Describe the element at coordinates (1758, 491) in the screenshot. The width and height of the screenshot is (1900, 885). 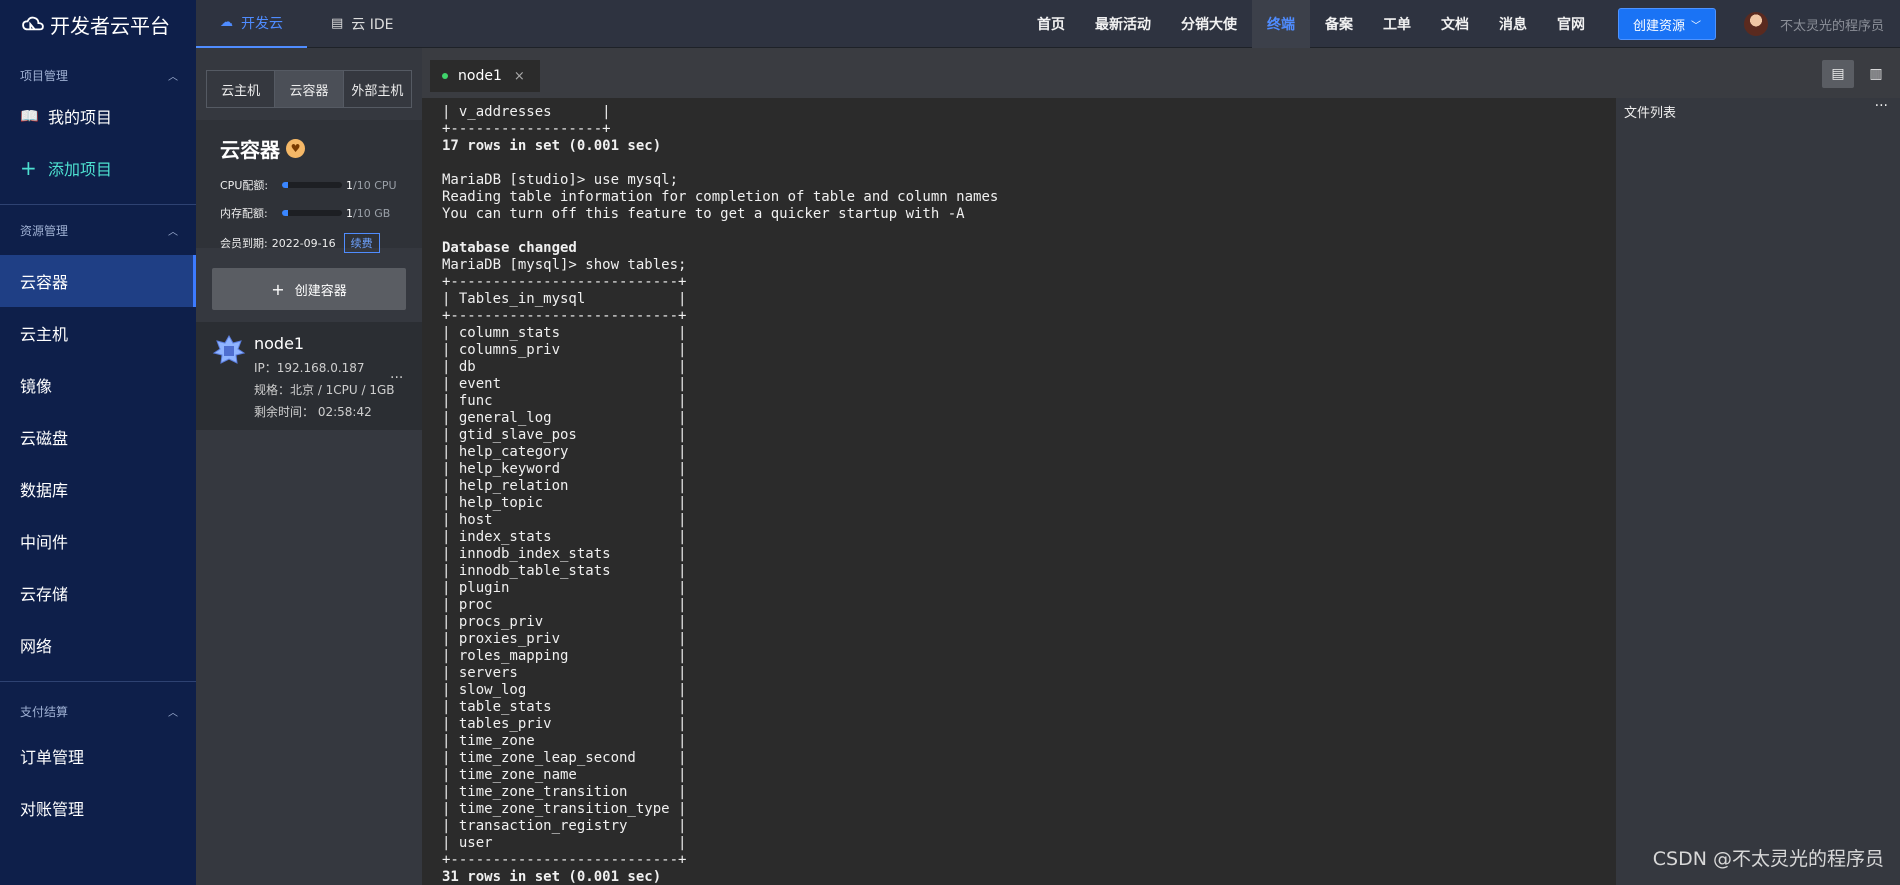
I see `file-list-panel: 文件列表 ···` at that location.